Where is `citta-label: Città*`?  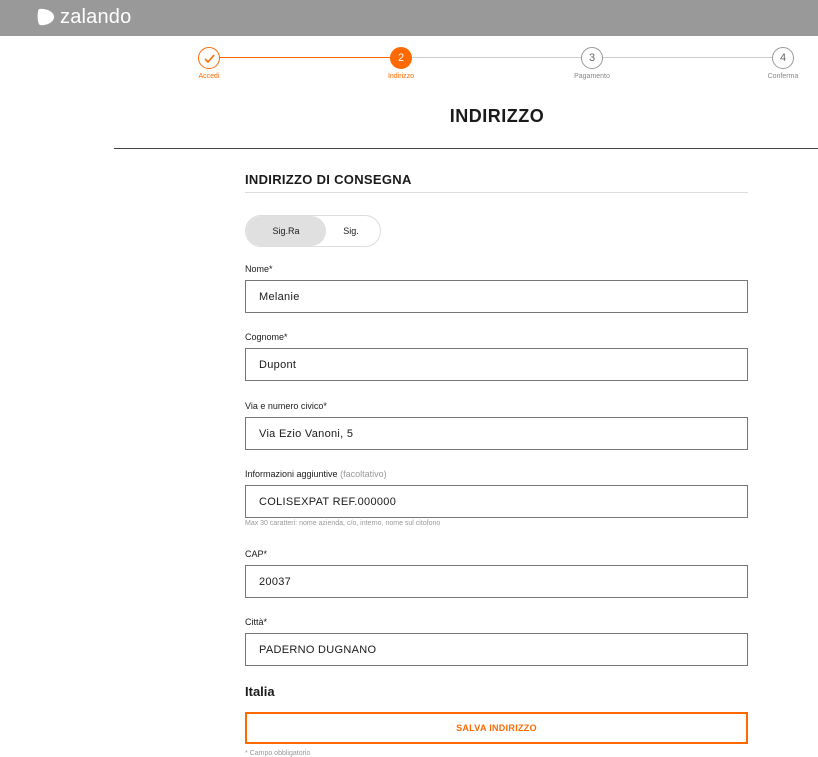 citta-label: Città* is located at coordinates (256, 622).